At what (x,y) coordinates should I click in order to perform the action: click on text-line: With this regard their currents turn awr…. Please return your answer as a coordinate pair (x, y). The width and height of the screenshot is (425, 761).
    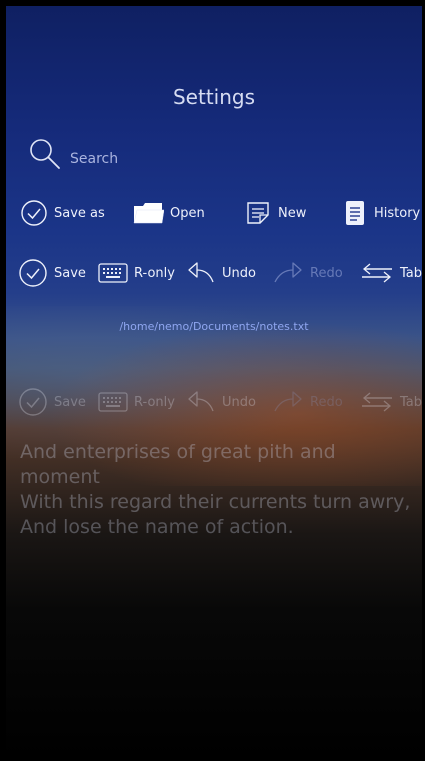
    Looking at the image, I should click on (215, 502).